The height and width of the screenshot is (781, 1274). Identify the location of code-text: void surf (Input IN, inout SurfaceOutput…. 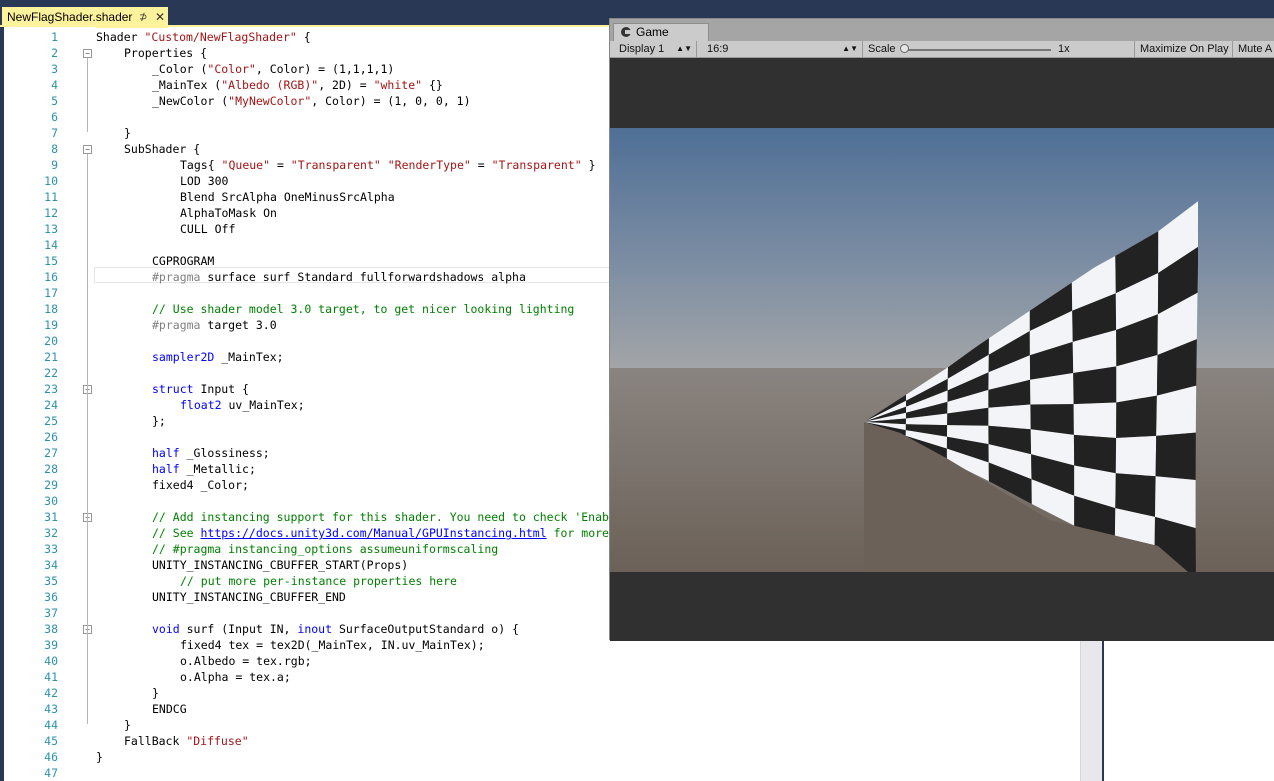
(335, 629).